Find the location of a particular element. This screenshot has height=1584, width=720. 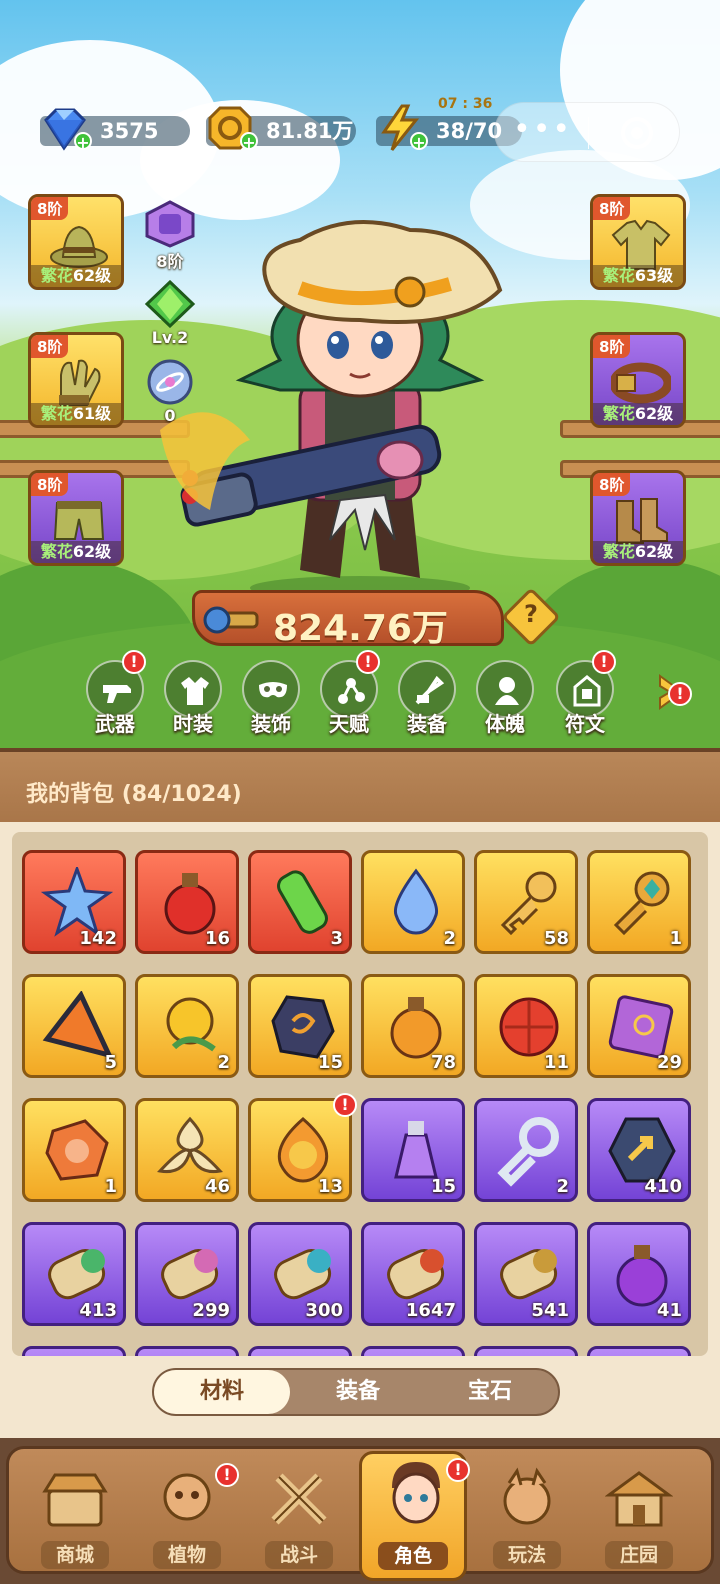

diamond-value: 3575 is located at coordinates (129, 131).